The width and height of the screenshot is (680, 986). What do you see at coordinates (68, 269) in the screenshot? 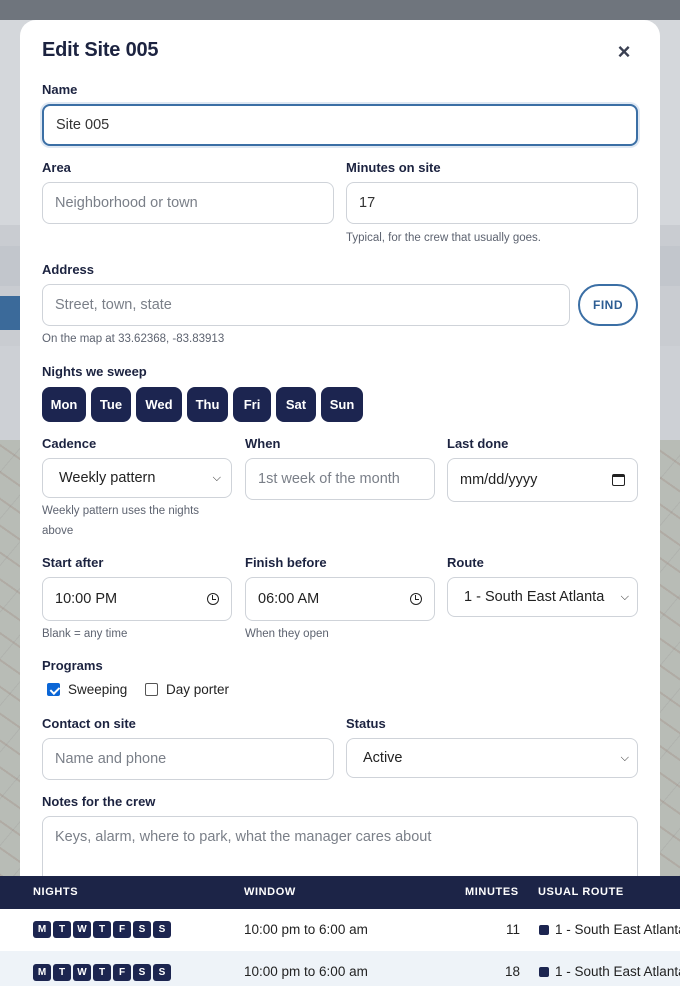
I see `address-label: Address` at bounding box center [68, 269].